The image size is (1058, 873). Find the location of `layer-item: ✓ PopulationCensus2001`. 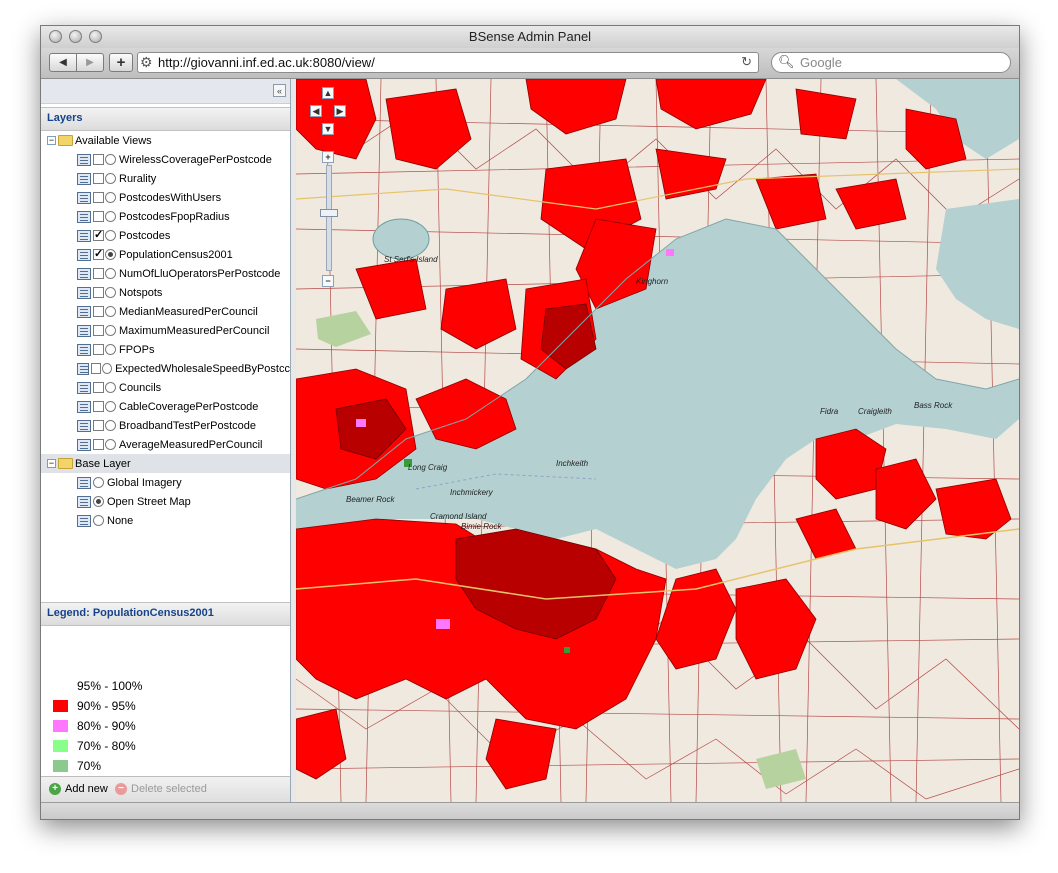

layer-item: ✓ PopulationCensus2001 is located at coordinates (155, 254).